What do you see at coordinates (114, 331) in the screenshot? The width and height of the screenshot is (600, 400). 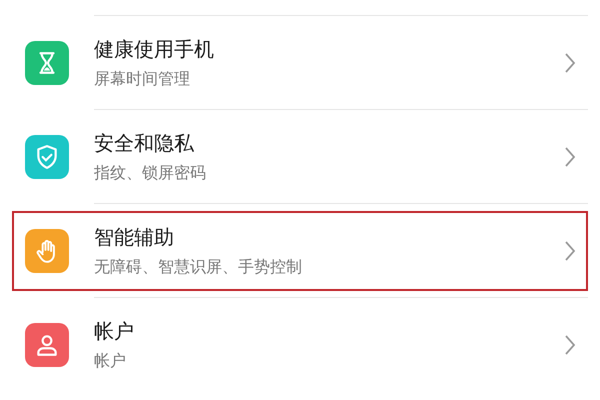 I see `item-title: 帐户` at bounding box center [114, 331].